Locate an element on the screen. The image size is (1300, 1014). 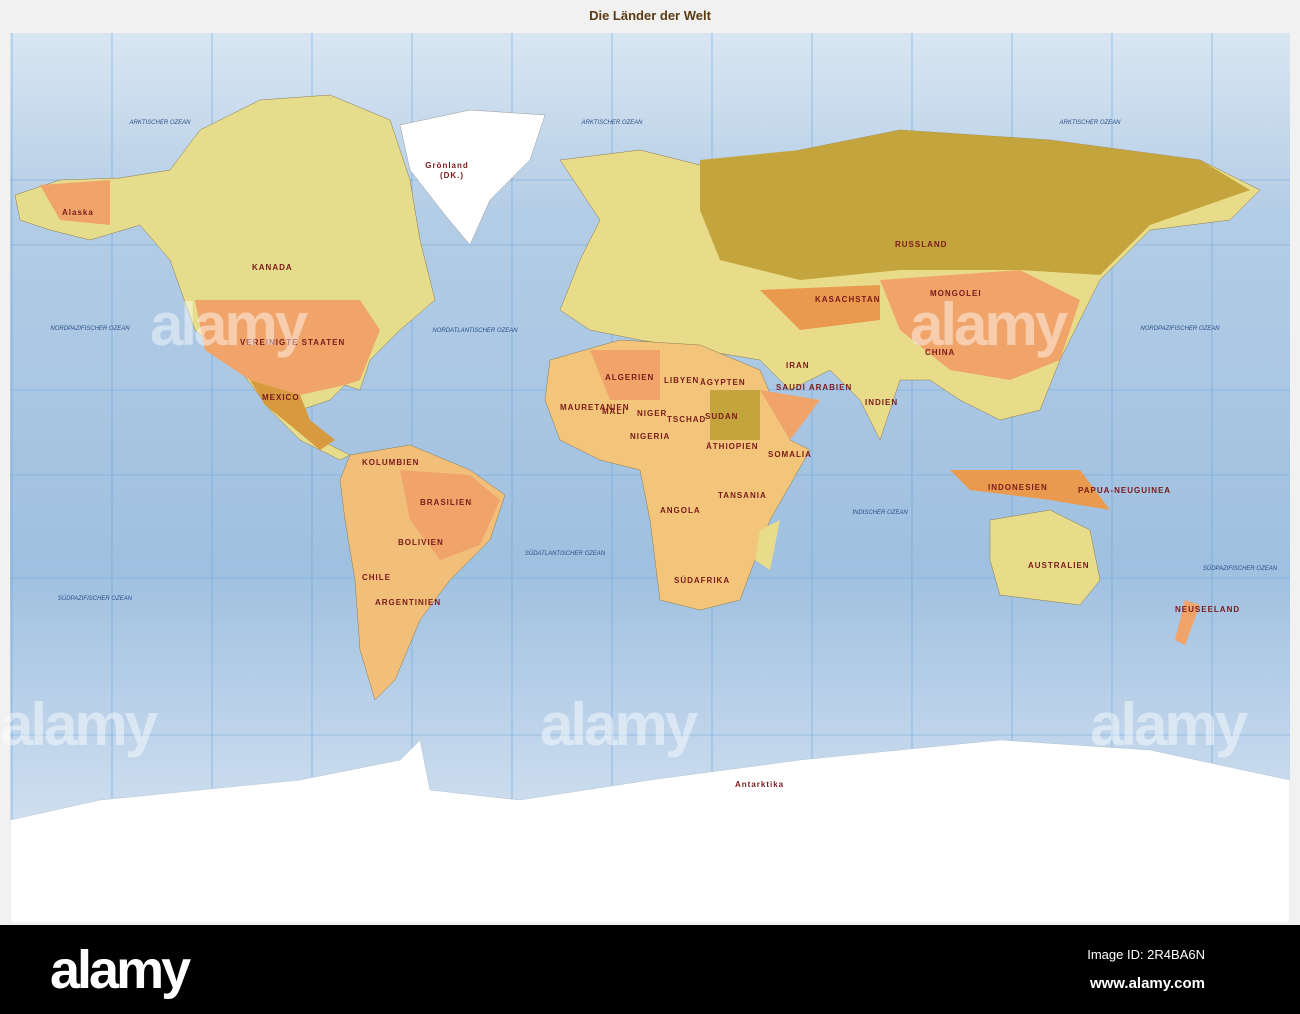
image-id: Image ID: 2R4BA6N is located at coordinates (1146, 954).